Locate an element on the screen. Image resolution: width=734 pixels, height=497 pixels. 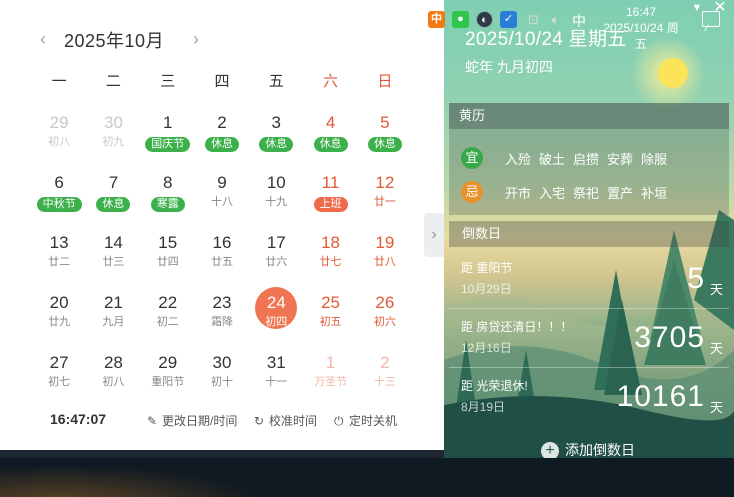
day-cell: 1 万圣节 is located at coordinates (330, 376).